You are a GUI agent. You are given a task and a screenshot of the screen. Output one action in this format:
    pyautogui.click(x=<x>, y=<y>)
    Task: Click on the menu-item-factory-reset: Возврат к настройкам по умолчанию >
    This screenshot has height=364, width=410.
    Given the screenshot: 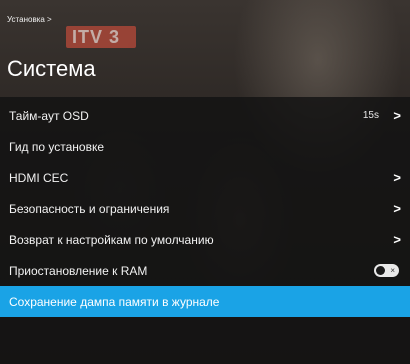 What is the action you would take?
    pyautogui.click(x=205, y=239)
    